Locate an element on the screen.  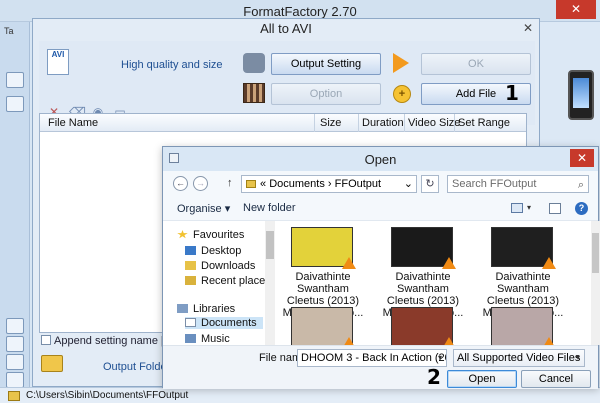
tools-icon is located at coordinates (15, 380).